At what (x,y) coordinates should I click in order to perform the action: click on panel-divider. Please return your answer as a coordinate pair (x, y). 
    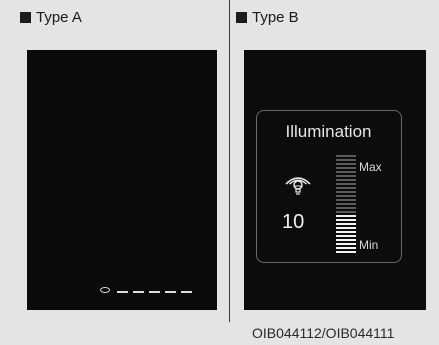
    Looking at the image, I should click on (229, 161).